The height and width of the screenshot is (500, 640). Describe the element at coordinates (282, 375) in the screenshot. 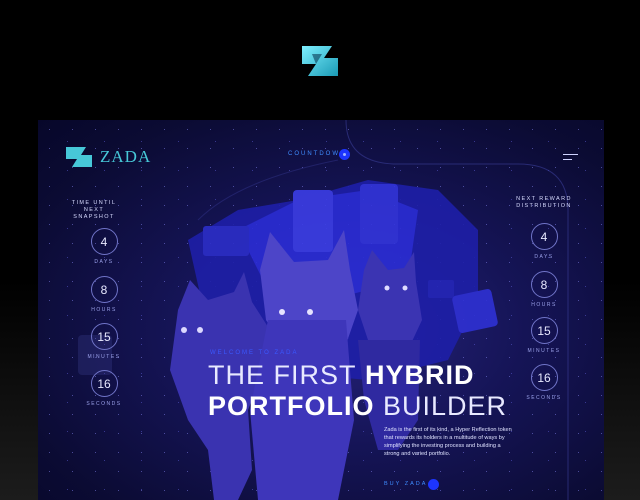

I see `hero-title-light: THE FIRST` at that location.